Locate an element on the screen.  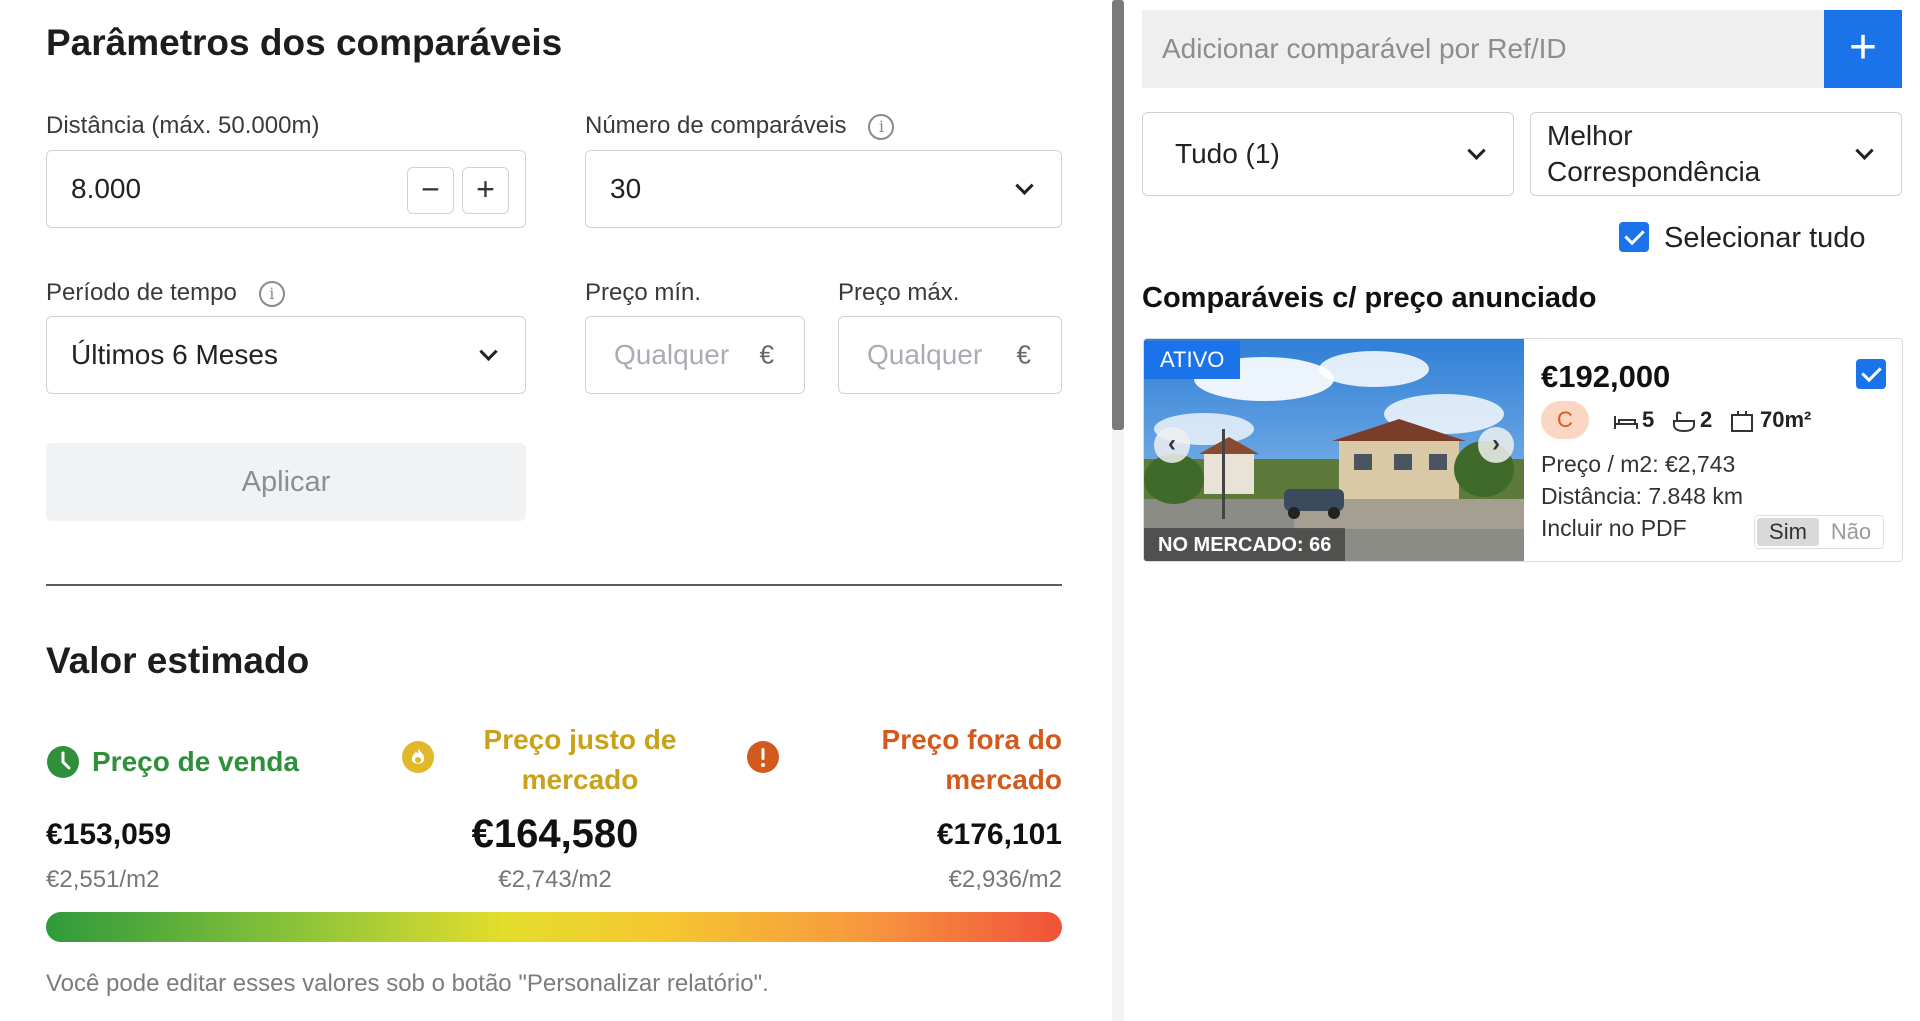
energy-class-badge: C is located at coordinates (1565, 420).